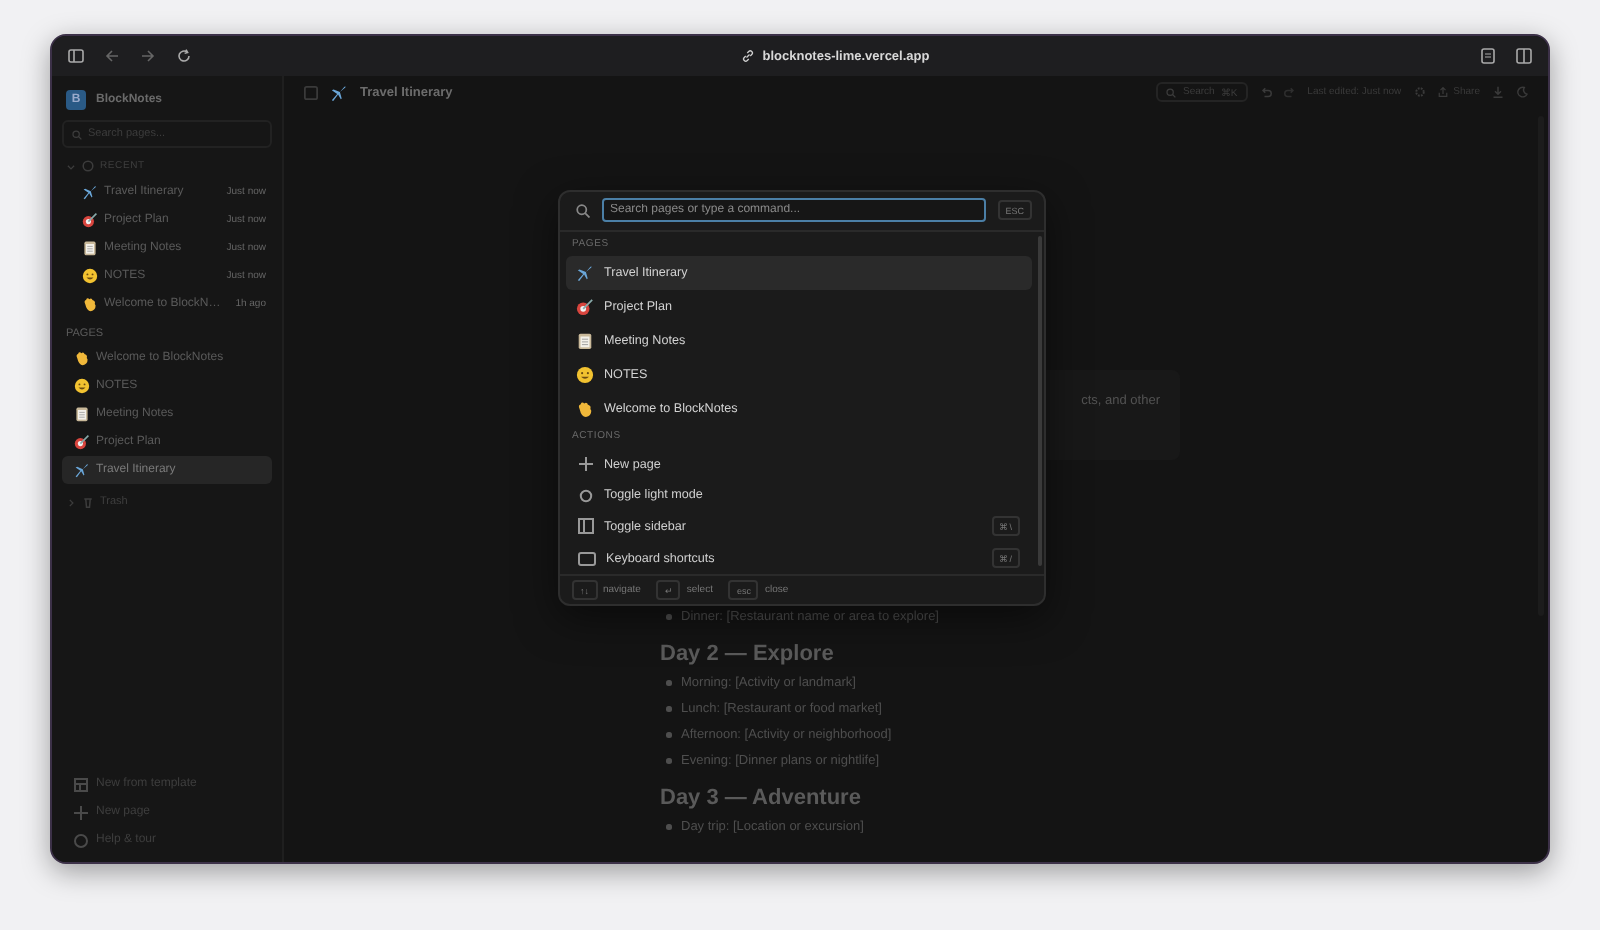  What do you see at coordinates (1442, 92) in the screenshot?
I see `share-icon` at bounding box center [1442, 92].